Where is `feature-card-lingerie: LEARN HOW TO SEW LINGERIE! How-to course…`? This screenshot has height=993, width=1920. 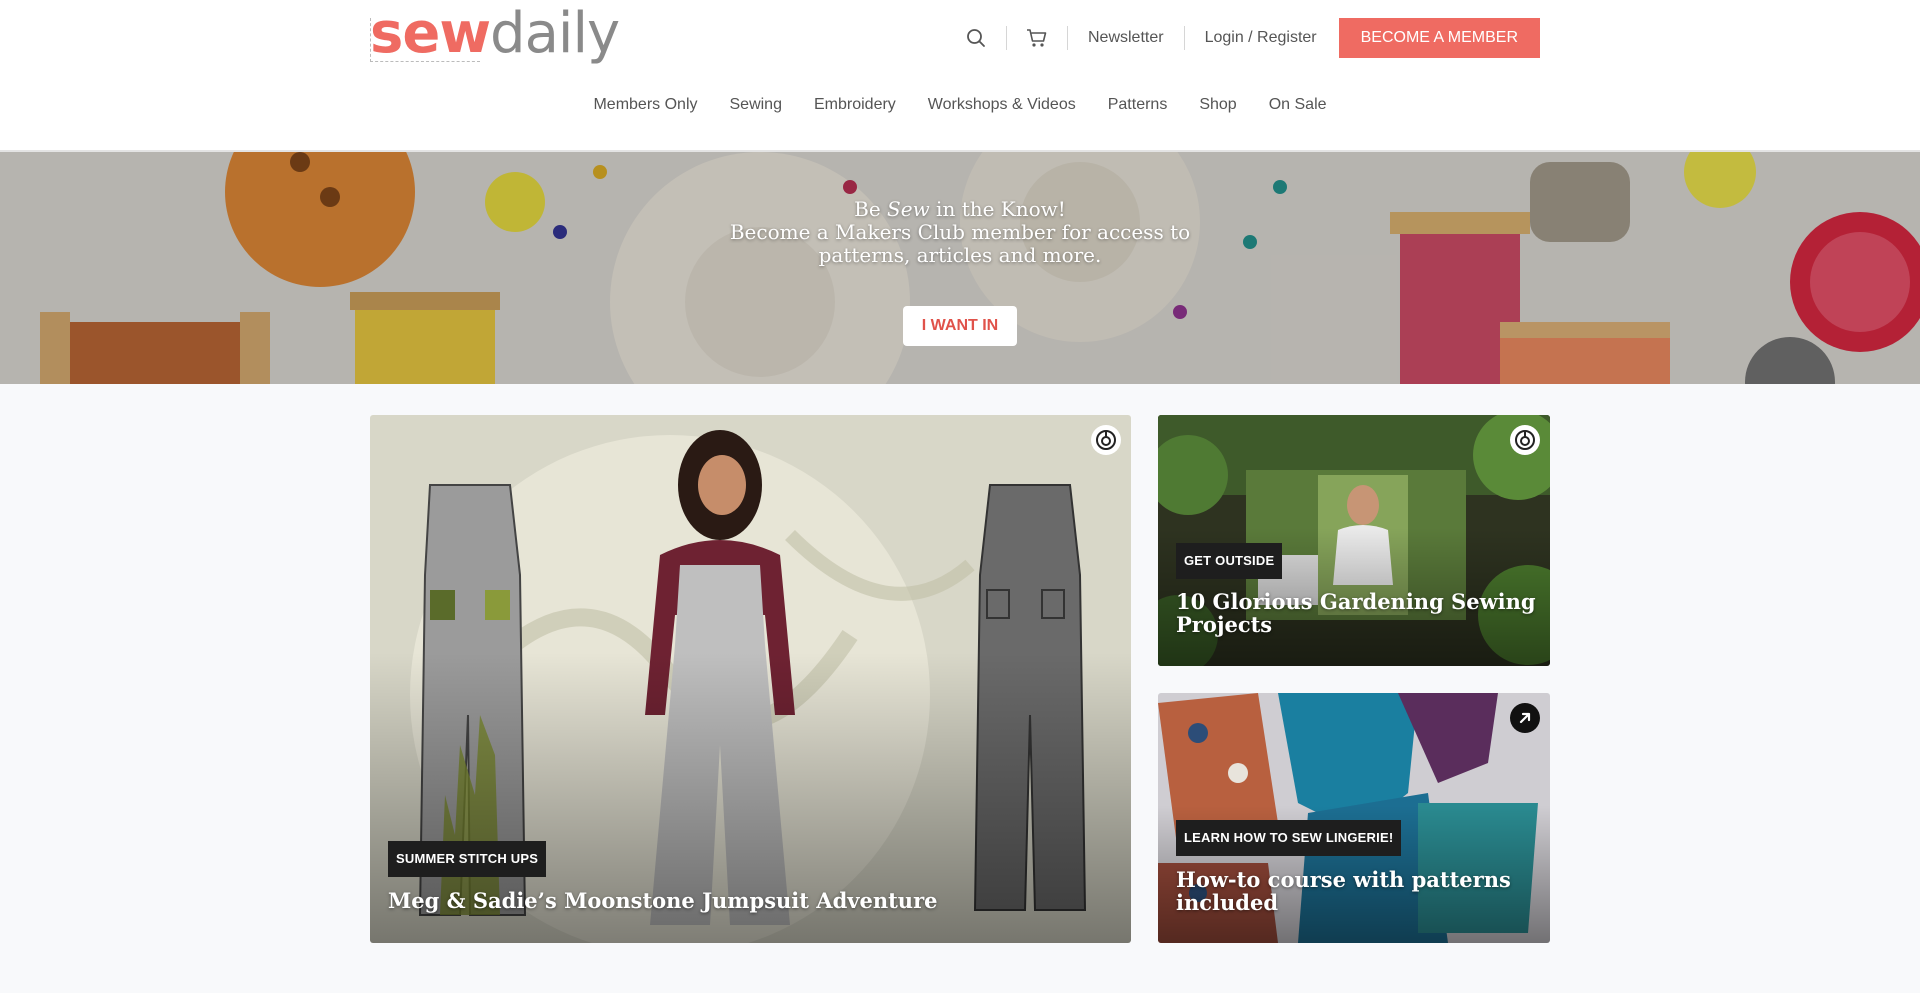
feature-card-lingerie: LEARN HOW TO SEW LINGERIE! How-to course… is located at coordinates (1354, 818).